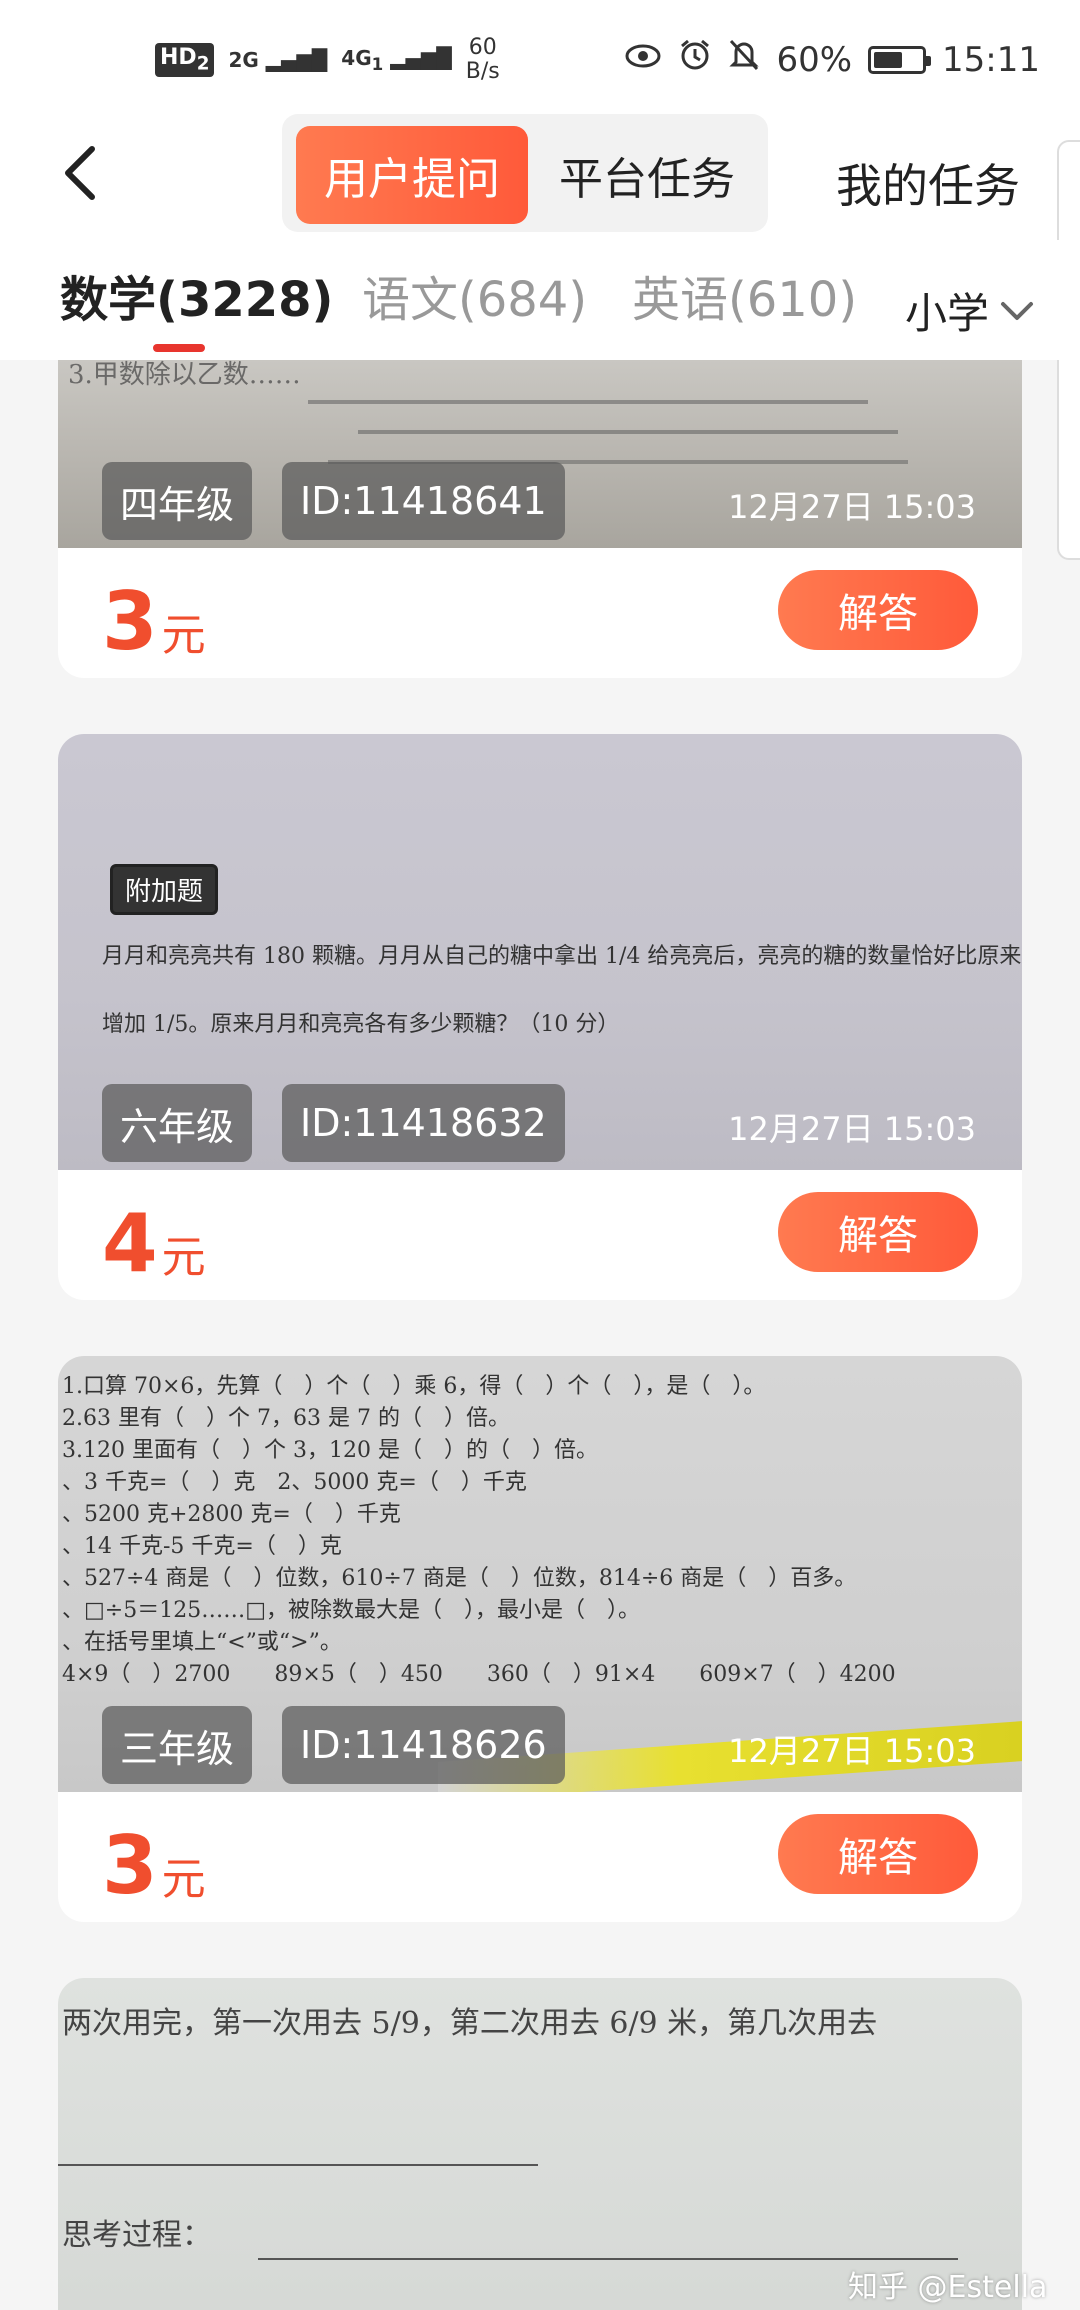 Image resolution: width=1080 pixels, height=2310 pixels. Describe the element at coordinates (423, 1123) in the screenshot. I see `question-id-badge: ID:11418632` at that location.